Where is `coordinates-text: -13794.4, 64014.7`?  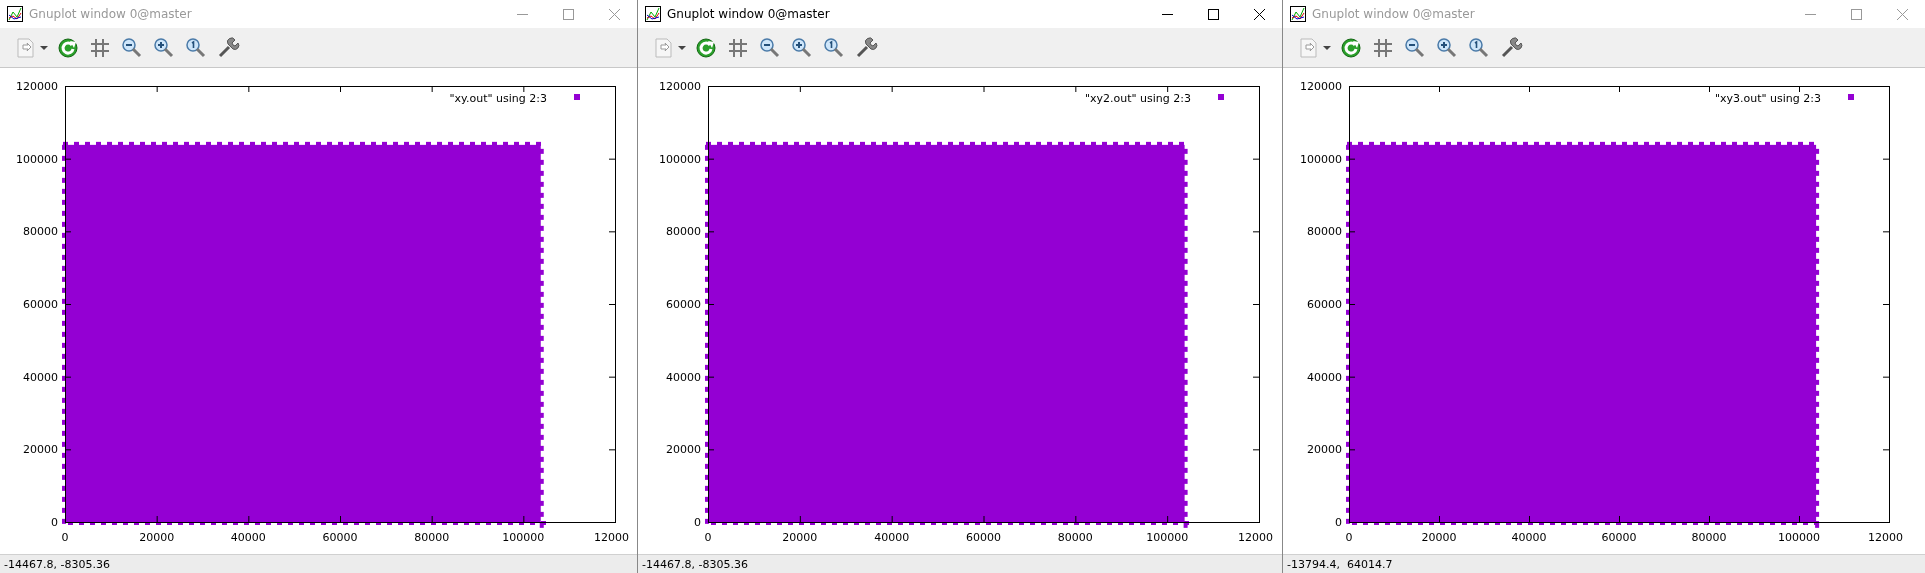
coordinates-text: -13794.4, 64014.7 is located at coordinates (1340, 564).